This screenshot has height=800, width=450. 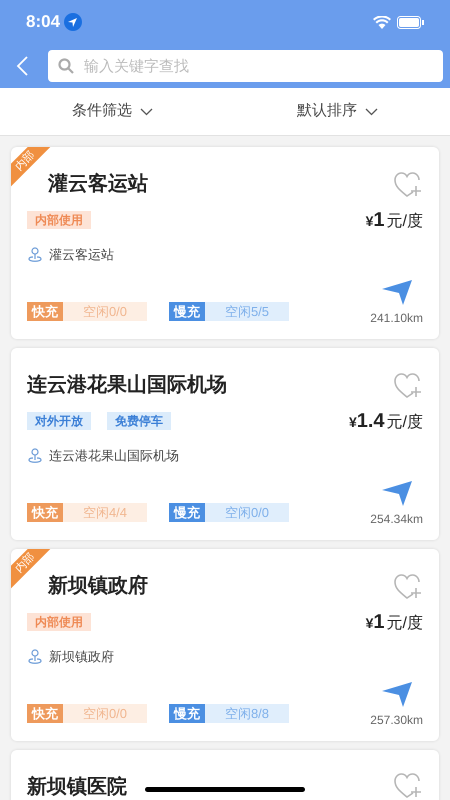 I want to click on distance-text: 254.34km, so click(x=396, y=519).